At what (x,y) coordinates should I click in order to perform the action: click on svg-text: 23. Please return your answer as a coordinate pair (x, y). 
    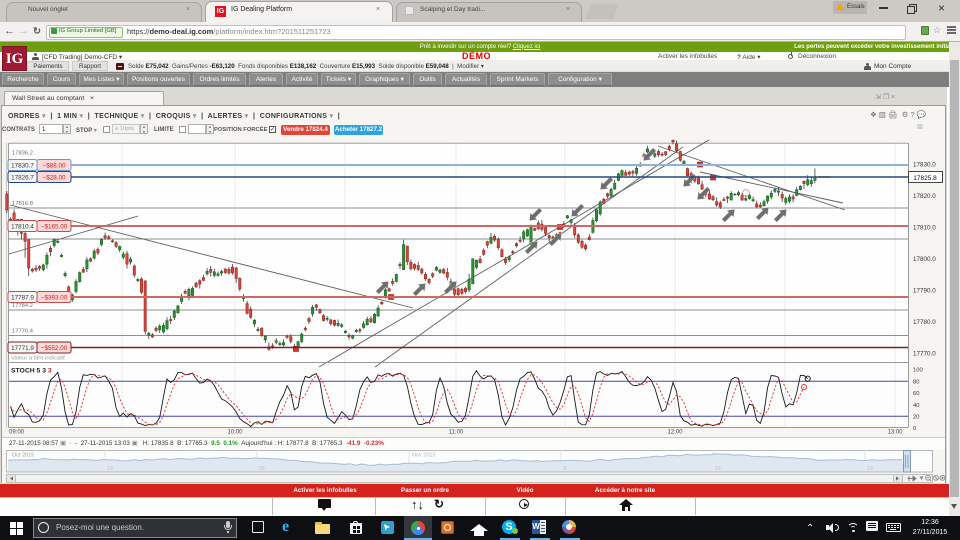
    Looking at the image, I should click on (870, 469).